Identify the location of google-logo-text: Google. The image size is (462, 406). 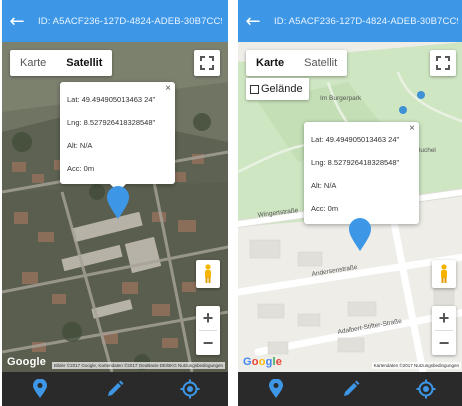
(263, 362).